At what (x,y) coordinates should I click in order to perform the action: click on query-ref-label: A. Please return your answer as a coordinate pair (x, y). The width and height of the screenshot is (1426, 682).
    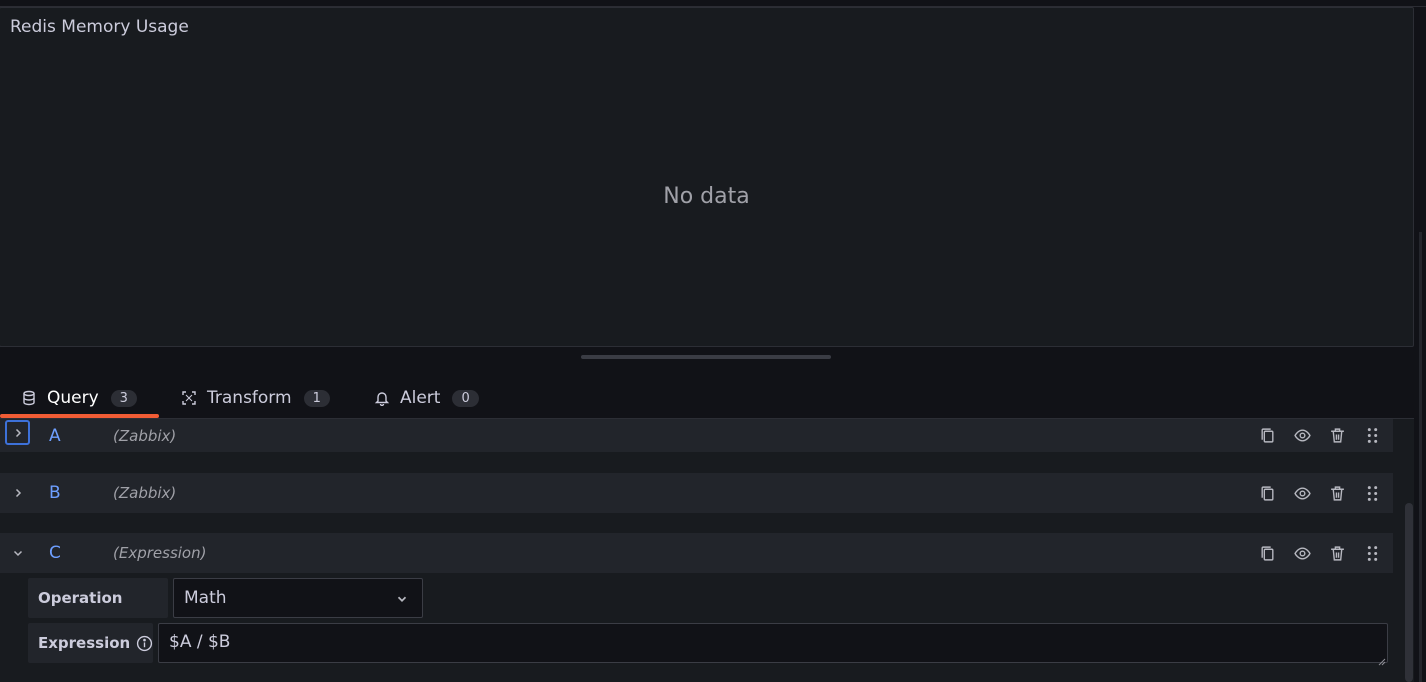
    Looking at the image, I should click on (55, 435).